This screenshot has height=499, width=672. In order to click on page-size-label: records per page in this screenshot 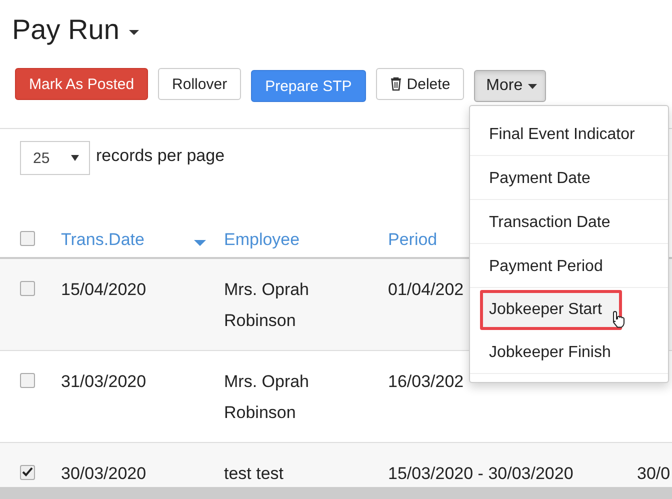, I will do `click(160, 156)`.